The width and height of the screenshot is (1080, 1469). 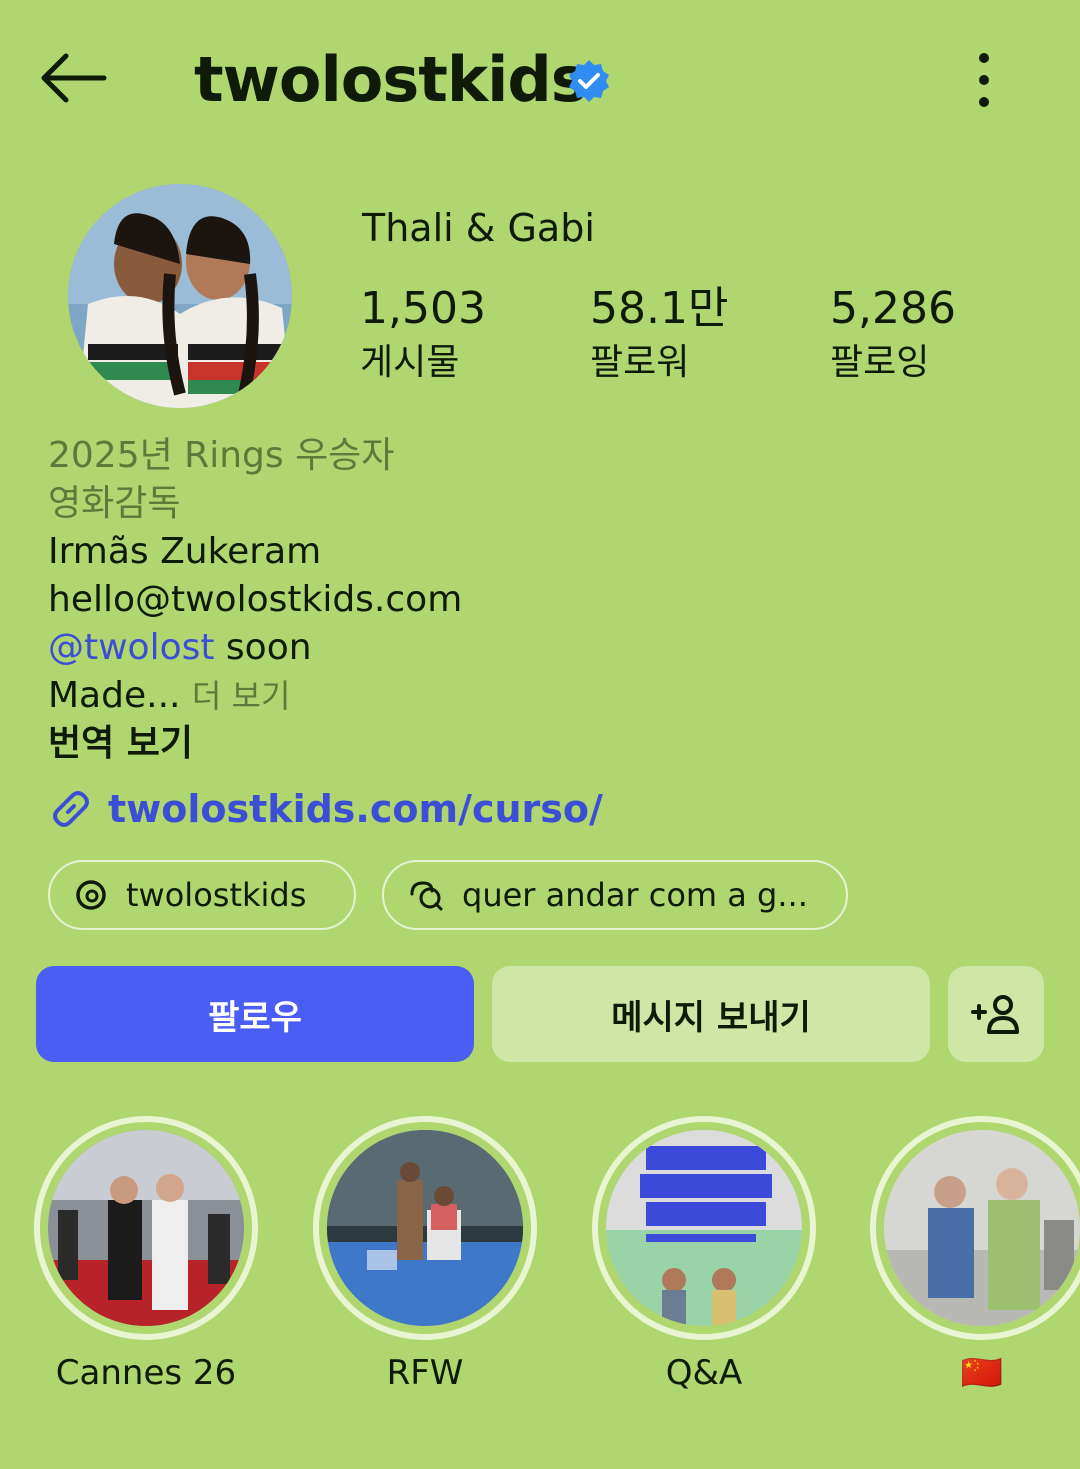 I want to click on stat-followers-label: 팔로워, so click(x=640, y=362).